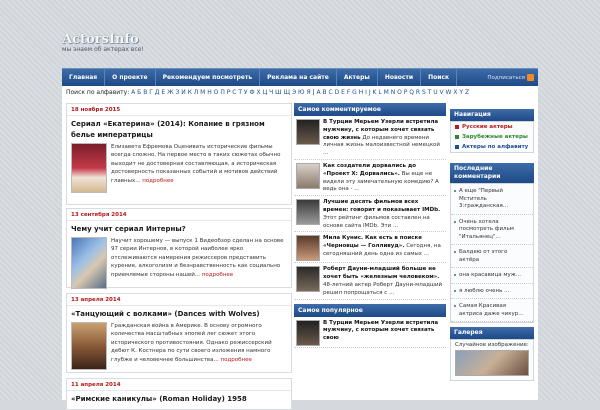 This screenshot has width=600, height=410. I want to click on subscribe-label: Подписаться, so click(506, 77).